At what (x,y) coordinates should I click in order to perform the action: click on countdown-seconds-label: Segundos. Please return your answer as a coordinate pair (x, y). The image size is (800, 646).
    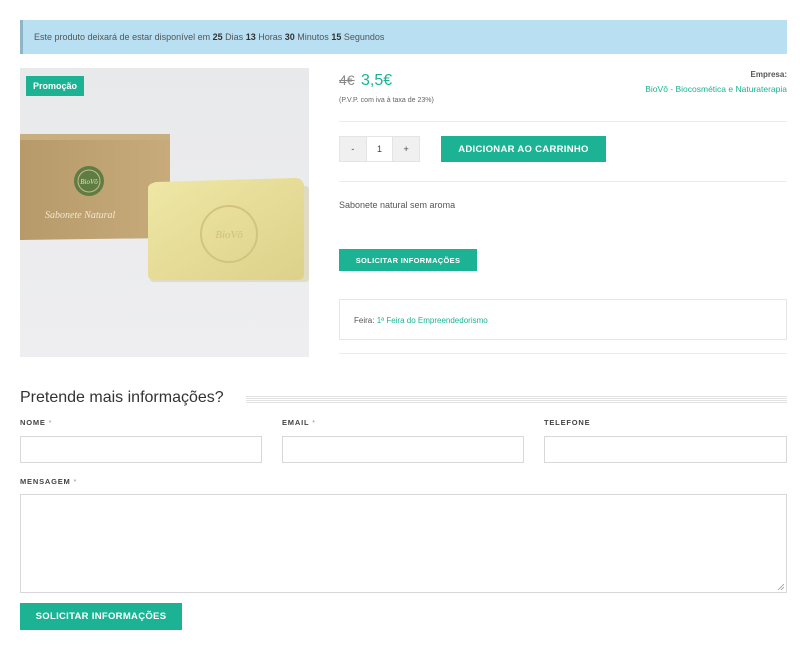
    Looking at the image, I should click on (364, 37).